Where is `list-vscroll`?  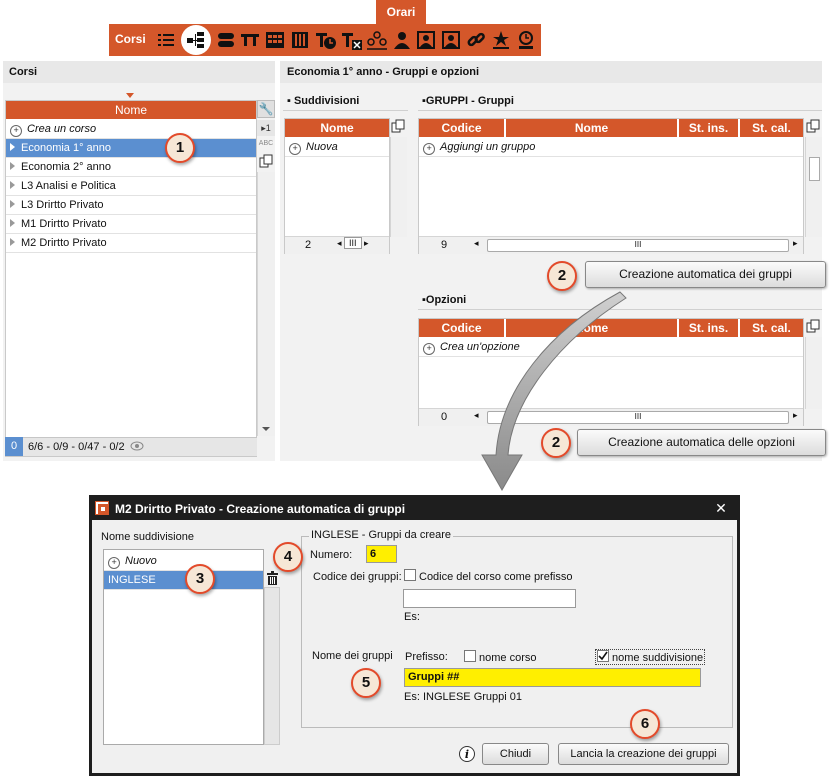
list-vscroll is located at coordinates (272, 666).